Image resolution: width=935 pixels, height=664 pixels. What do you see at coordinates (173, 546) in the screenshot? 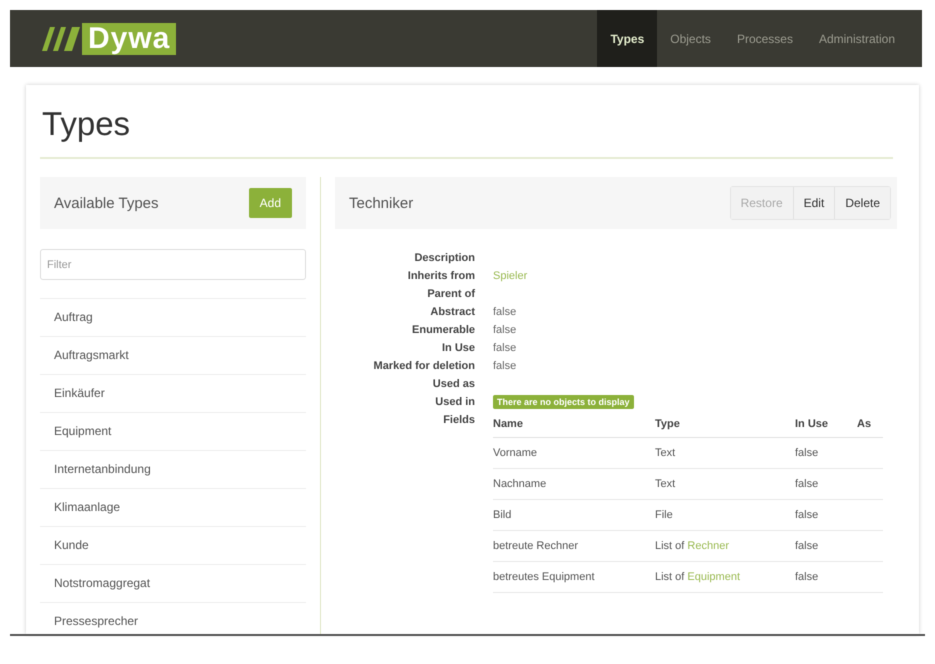
I see `type-list-item: Kunde` at bounding box center [173, 546].